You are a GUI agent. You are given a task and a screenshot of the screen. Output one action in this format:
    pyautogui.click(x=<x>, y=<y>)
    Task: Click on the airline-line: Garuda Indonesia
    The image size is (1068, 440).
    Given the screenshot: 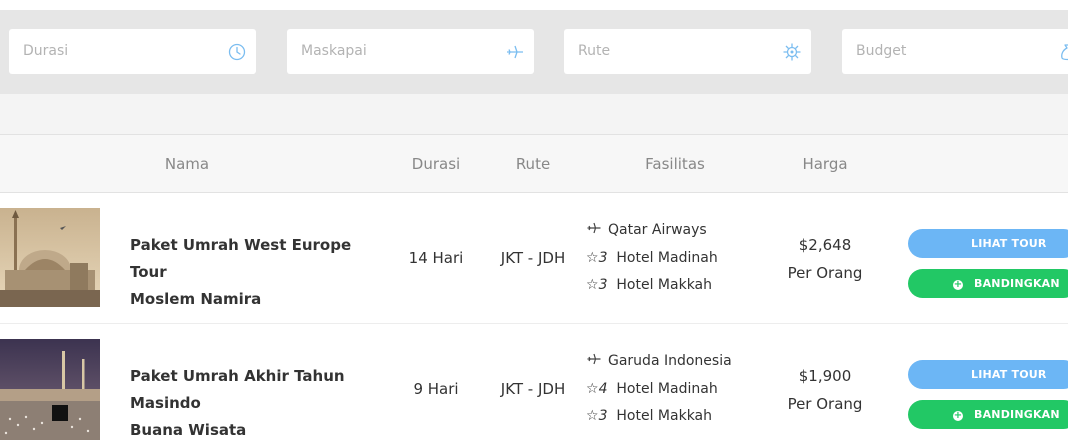 What is the action you would take?
    pyautogui.click(x=659, y=362)
    